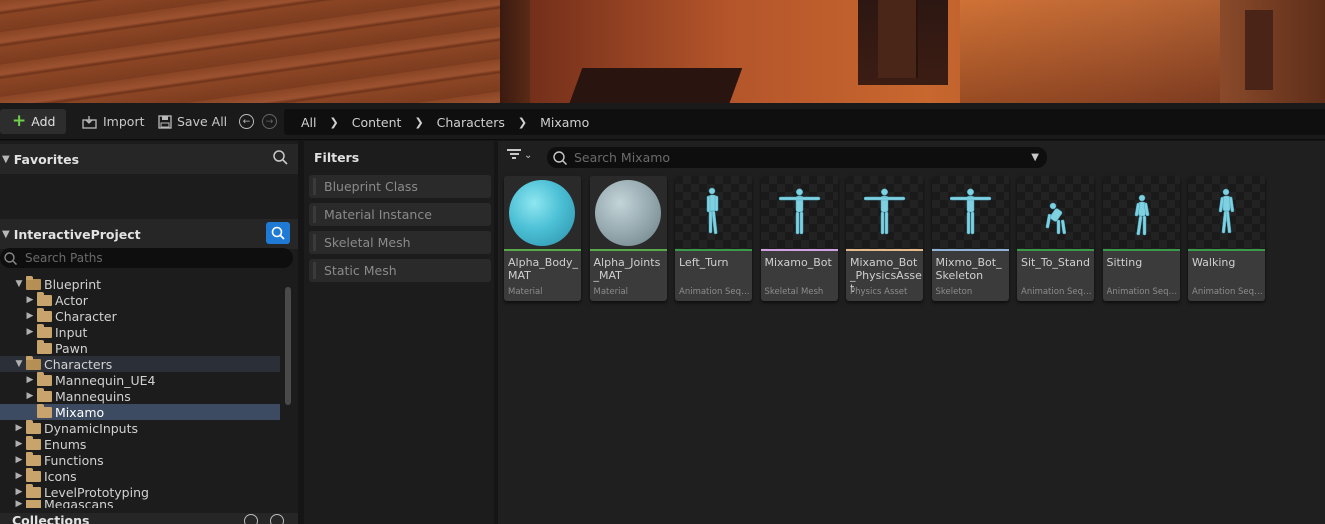  What do you see at coordinates (1055, 238) in the screenshot?
I see `asset-tile: Sit_To_Stand Animation Sequence` at bounding box center [1055, 238].